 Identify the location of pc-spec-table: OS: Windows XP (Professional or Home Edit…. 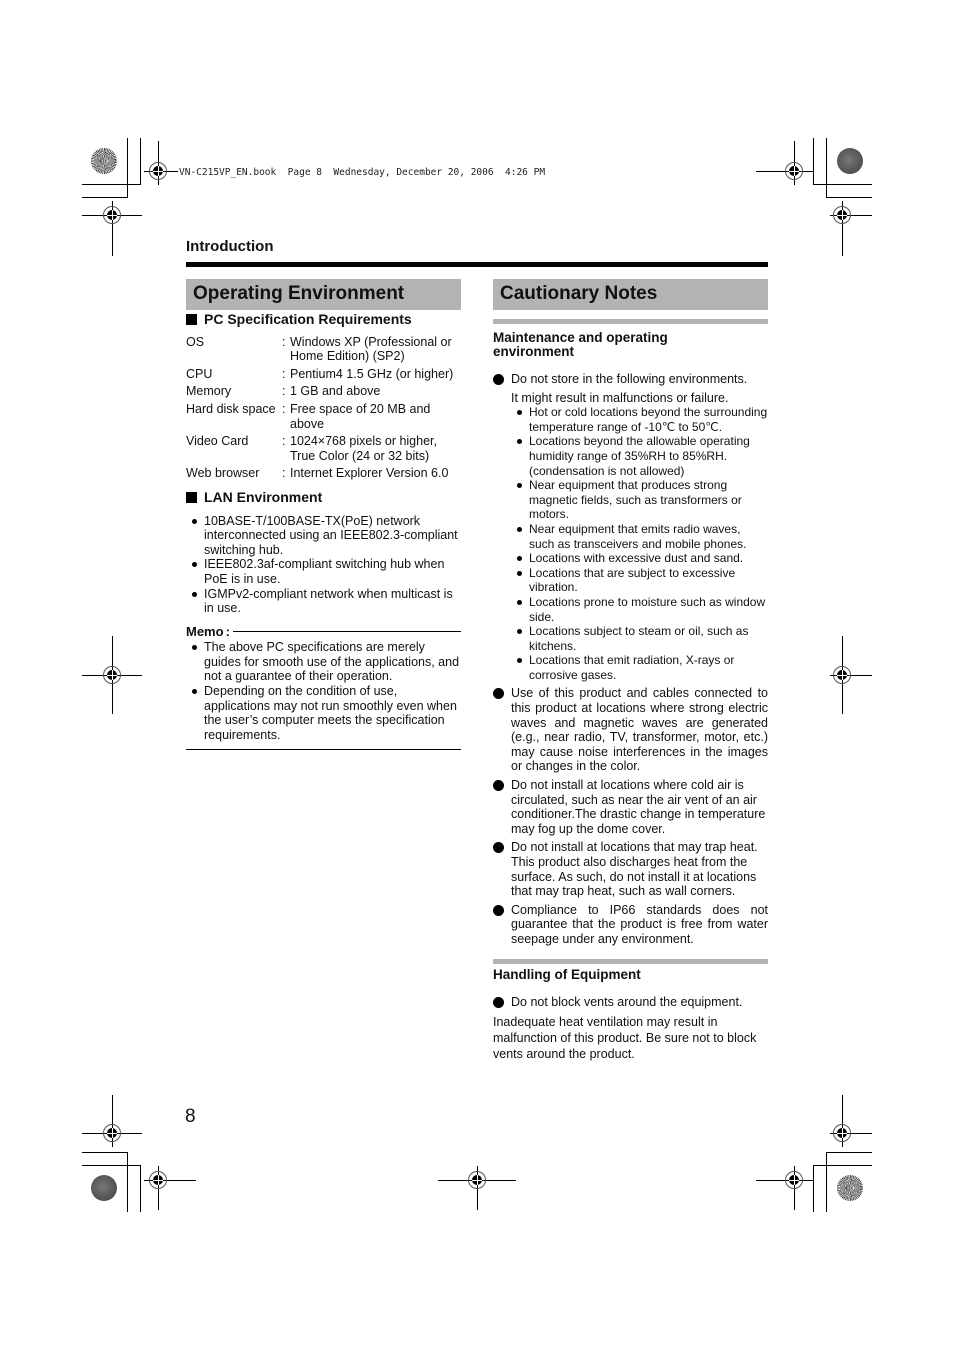
(323, 409).